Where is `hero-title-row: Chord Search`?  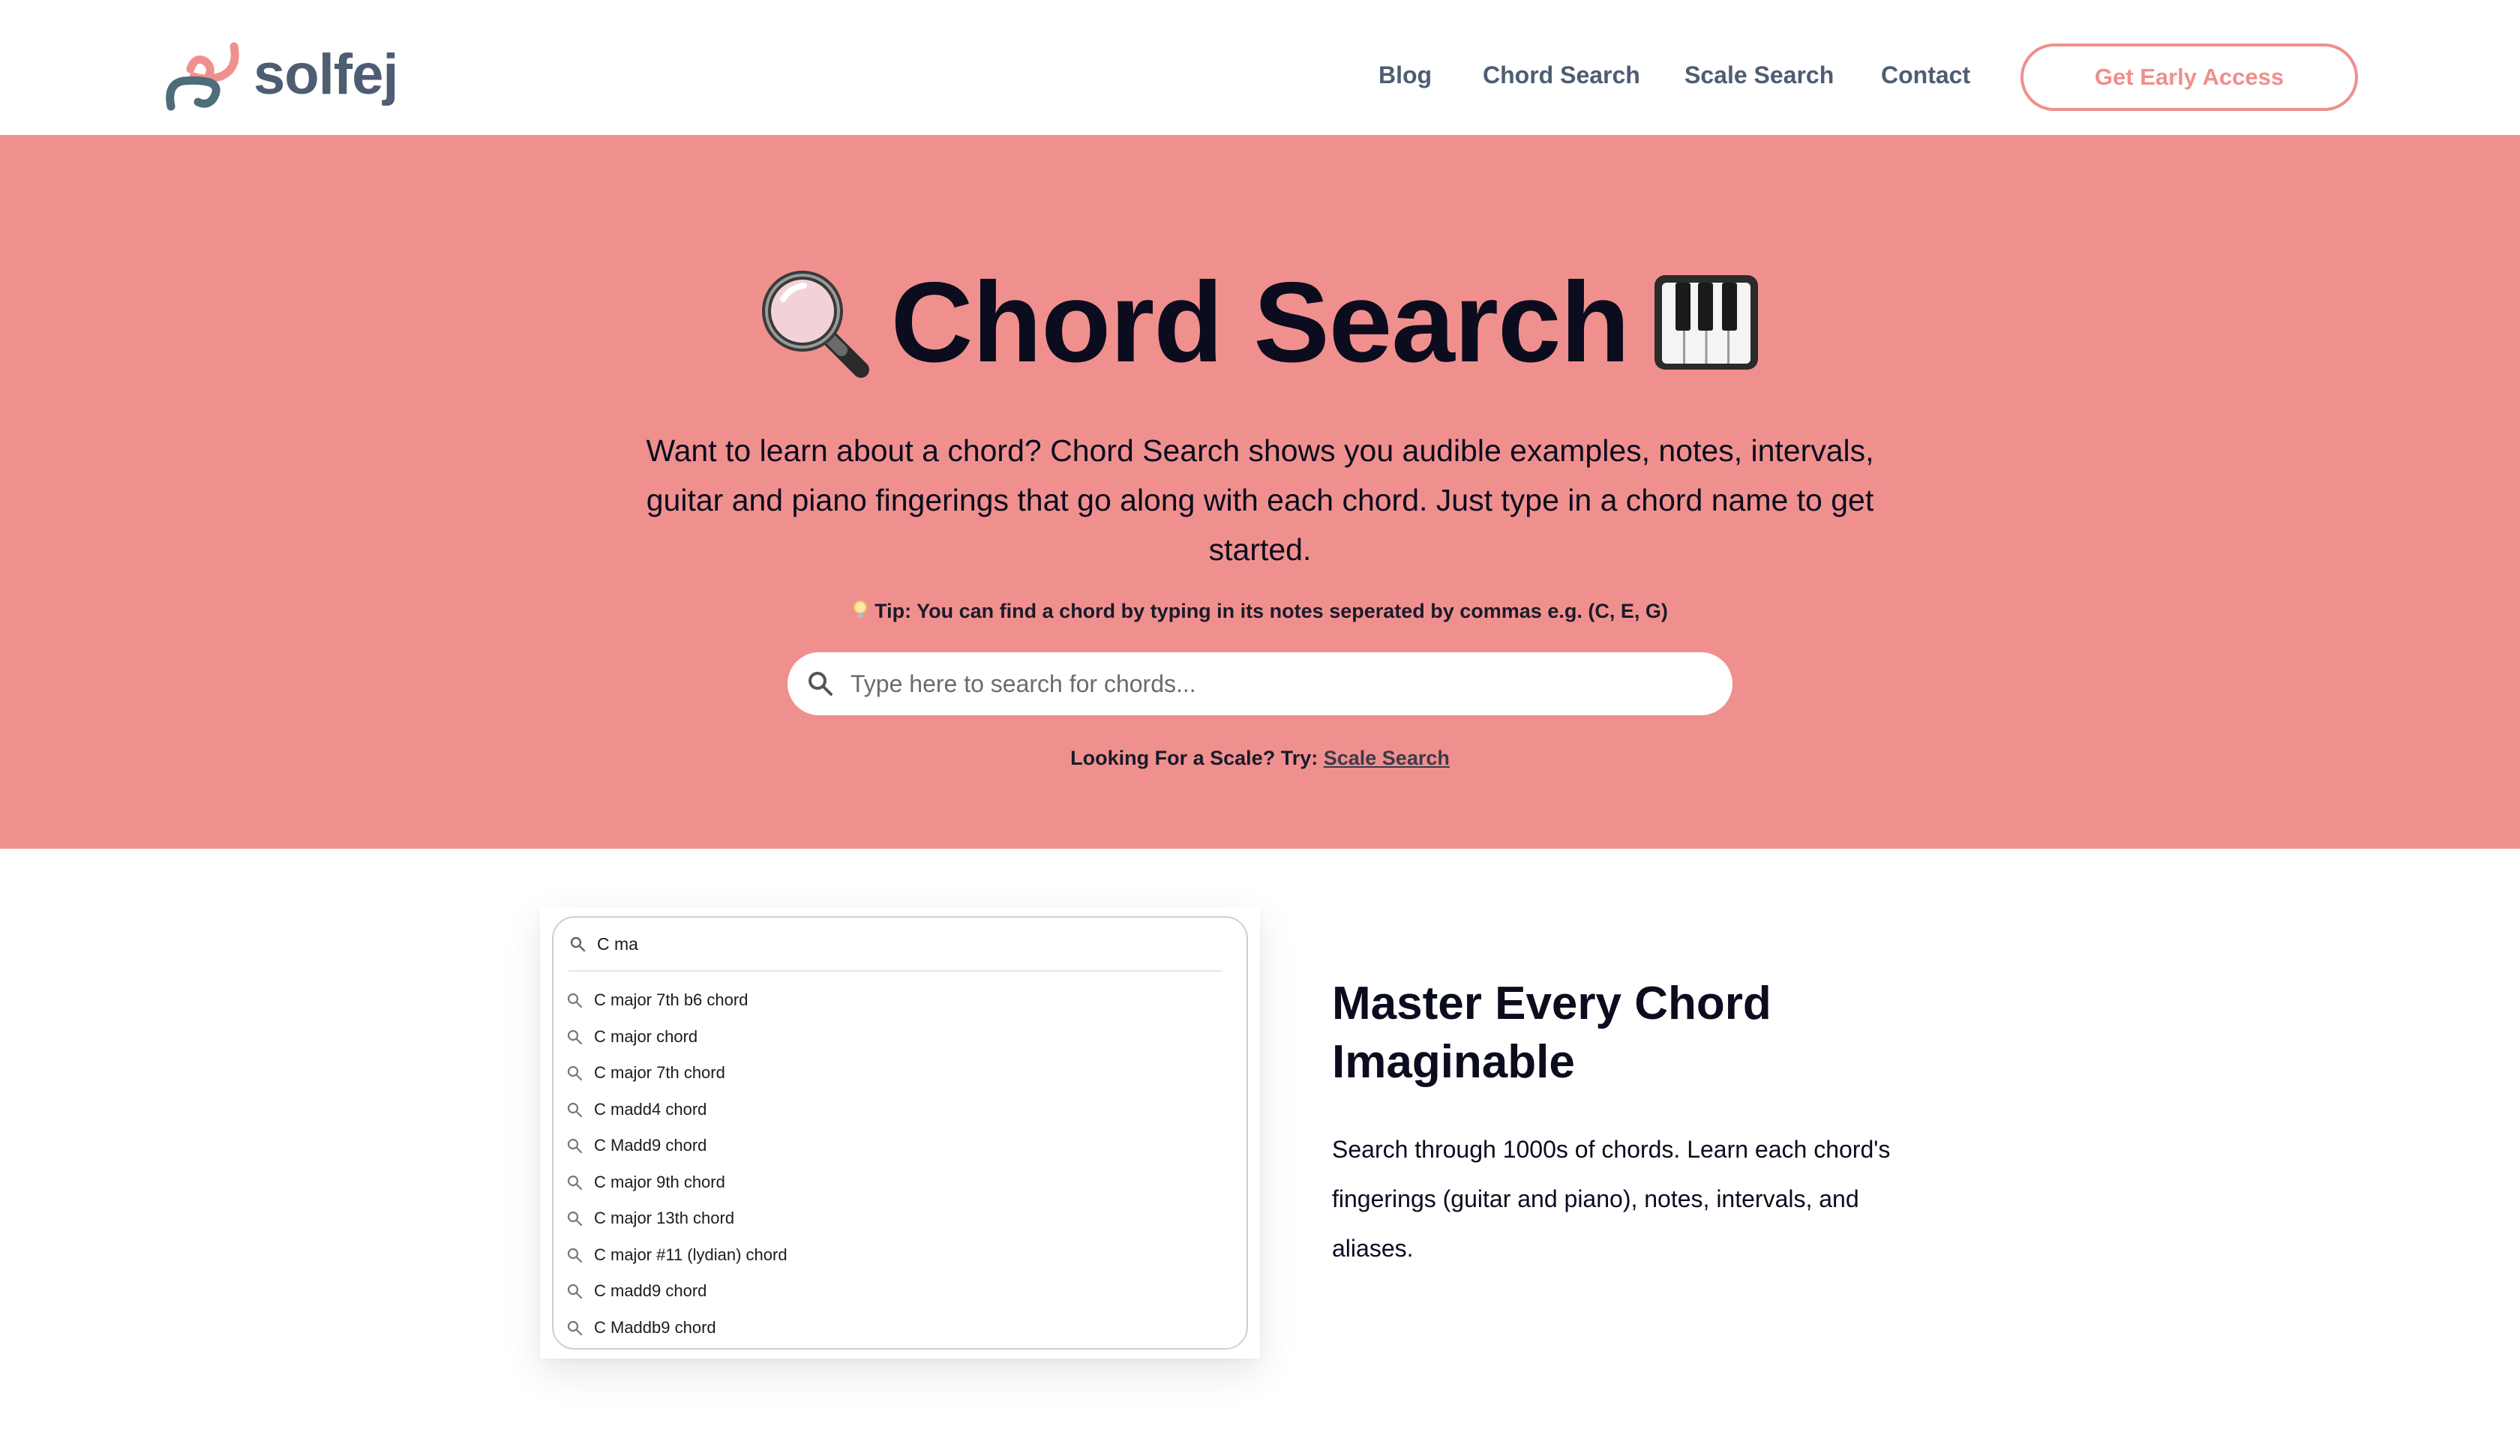
hero-title-row: Chord Search is located at coordinates (1260, 322).